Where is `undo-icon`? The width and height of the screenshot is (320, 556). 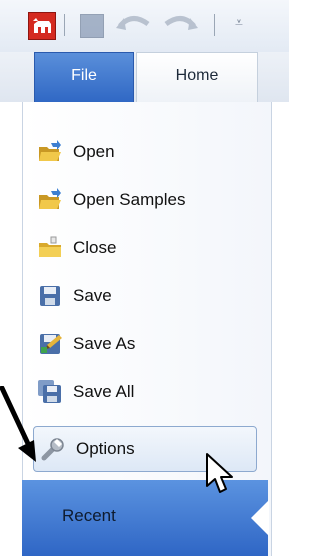
undo-icon is located at coordinates (134, 24).